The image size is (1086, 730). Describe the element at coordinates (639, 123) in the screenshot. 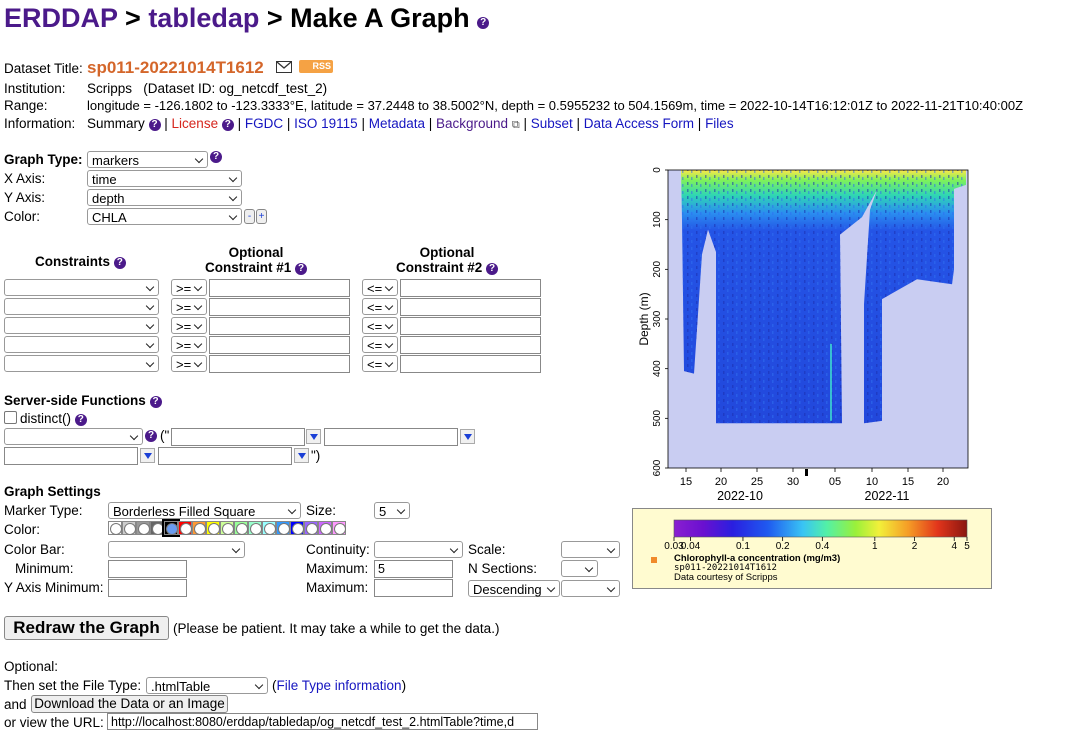

I see `data-access-link: Data Access Form` at that location.